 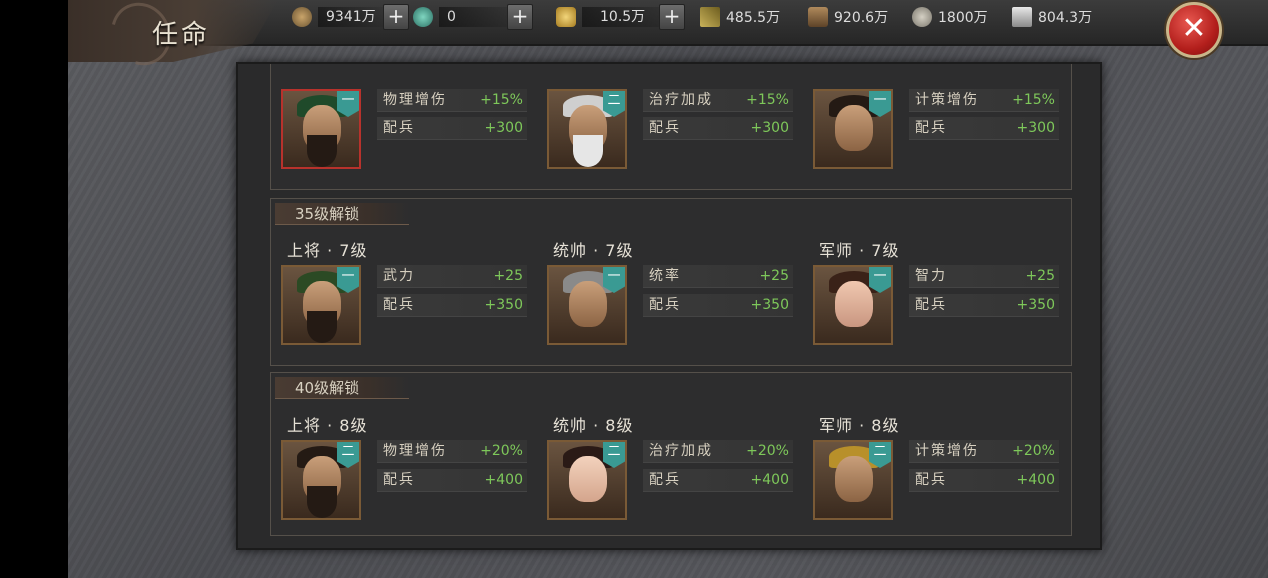 I want to click on stone-resource: 1800万, so click(x=950, y=17).